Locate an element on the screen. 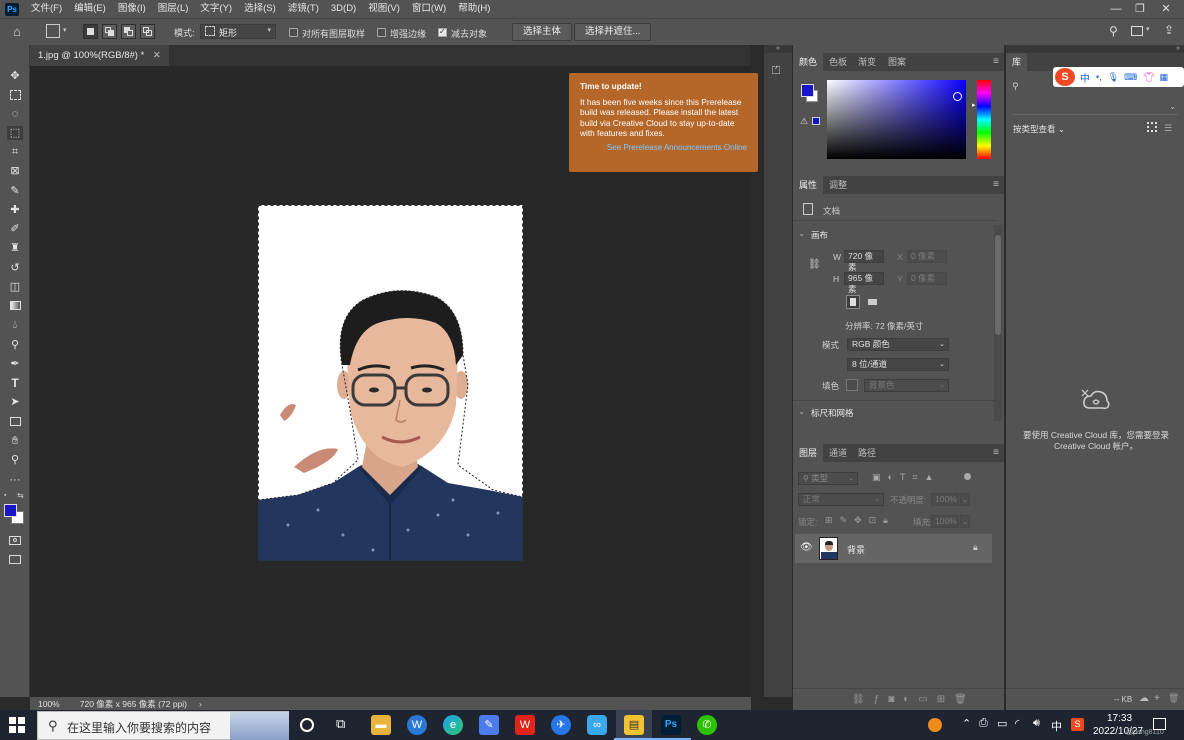 Image resolution: width=1184 pixels, height=740 pixels. tab-libraries: 库 is located at coordinates (1017, 62).